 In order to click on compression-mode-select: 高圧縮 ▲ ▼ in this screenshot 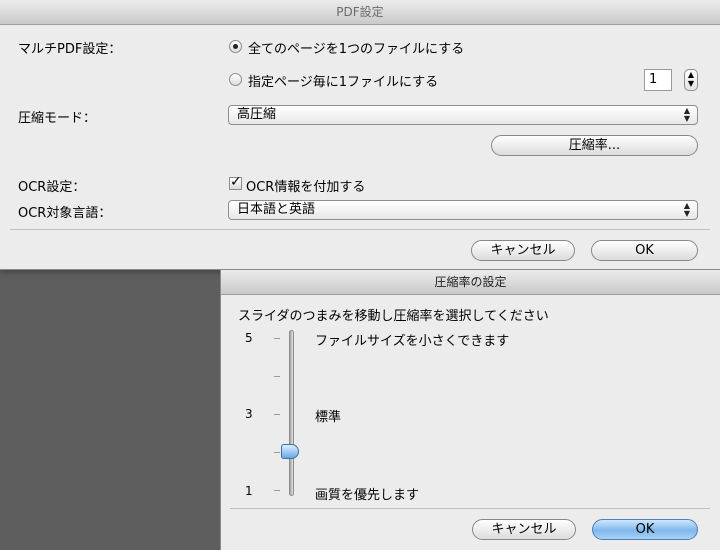, I will do `click(463, 115)`.